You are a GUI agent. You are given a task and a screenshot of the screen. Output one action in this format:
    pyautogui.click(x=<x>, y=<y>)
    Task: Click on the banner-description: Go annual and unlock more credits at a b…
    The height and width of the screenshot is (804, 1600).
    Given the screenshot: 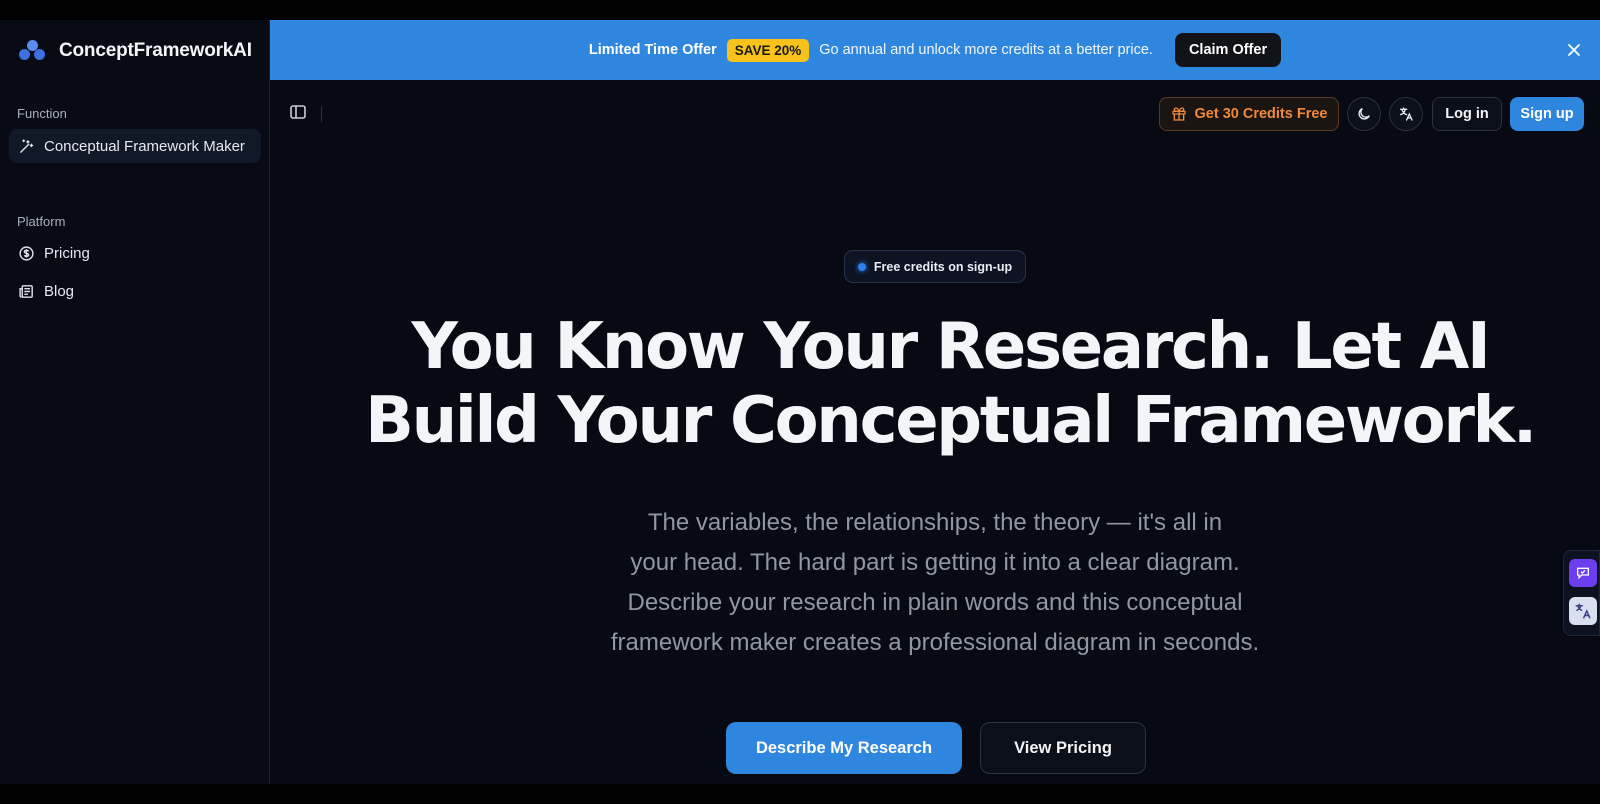 What is the action you would take?
    pyautogui.click(x=986, y=50)
    